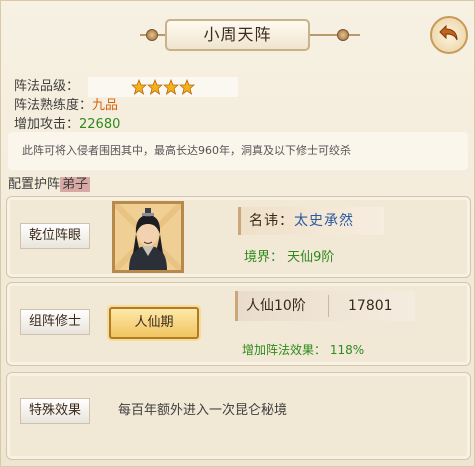 This screenshot has width=475, height=467. I want to click on disciple-portrait, so click(148, 237).